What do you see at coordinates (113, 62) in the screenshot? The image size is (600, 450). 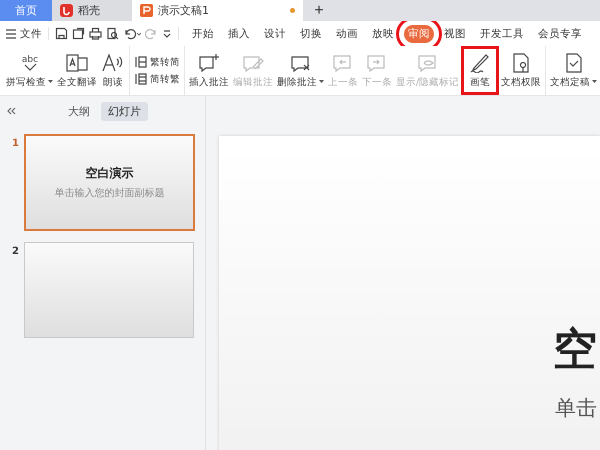 I see `read-aloud-icon` at bounding box center [113, 62].